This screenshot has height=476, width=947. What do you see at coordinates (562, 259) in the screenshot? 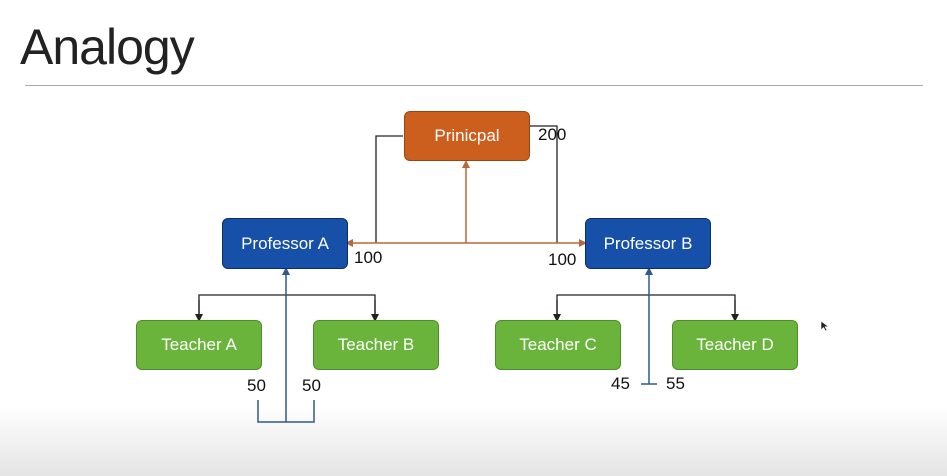
I see `professor-b-allocation: 100` at bounding box center [562, 259].